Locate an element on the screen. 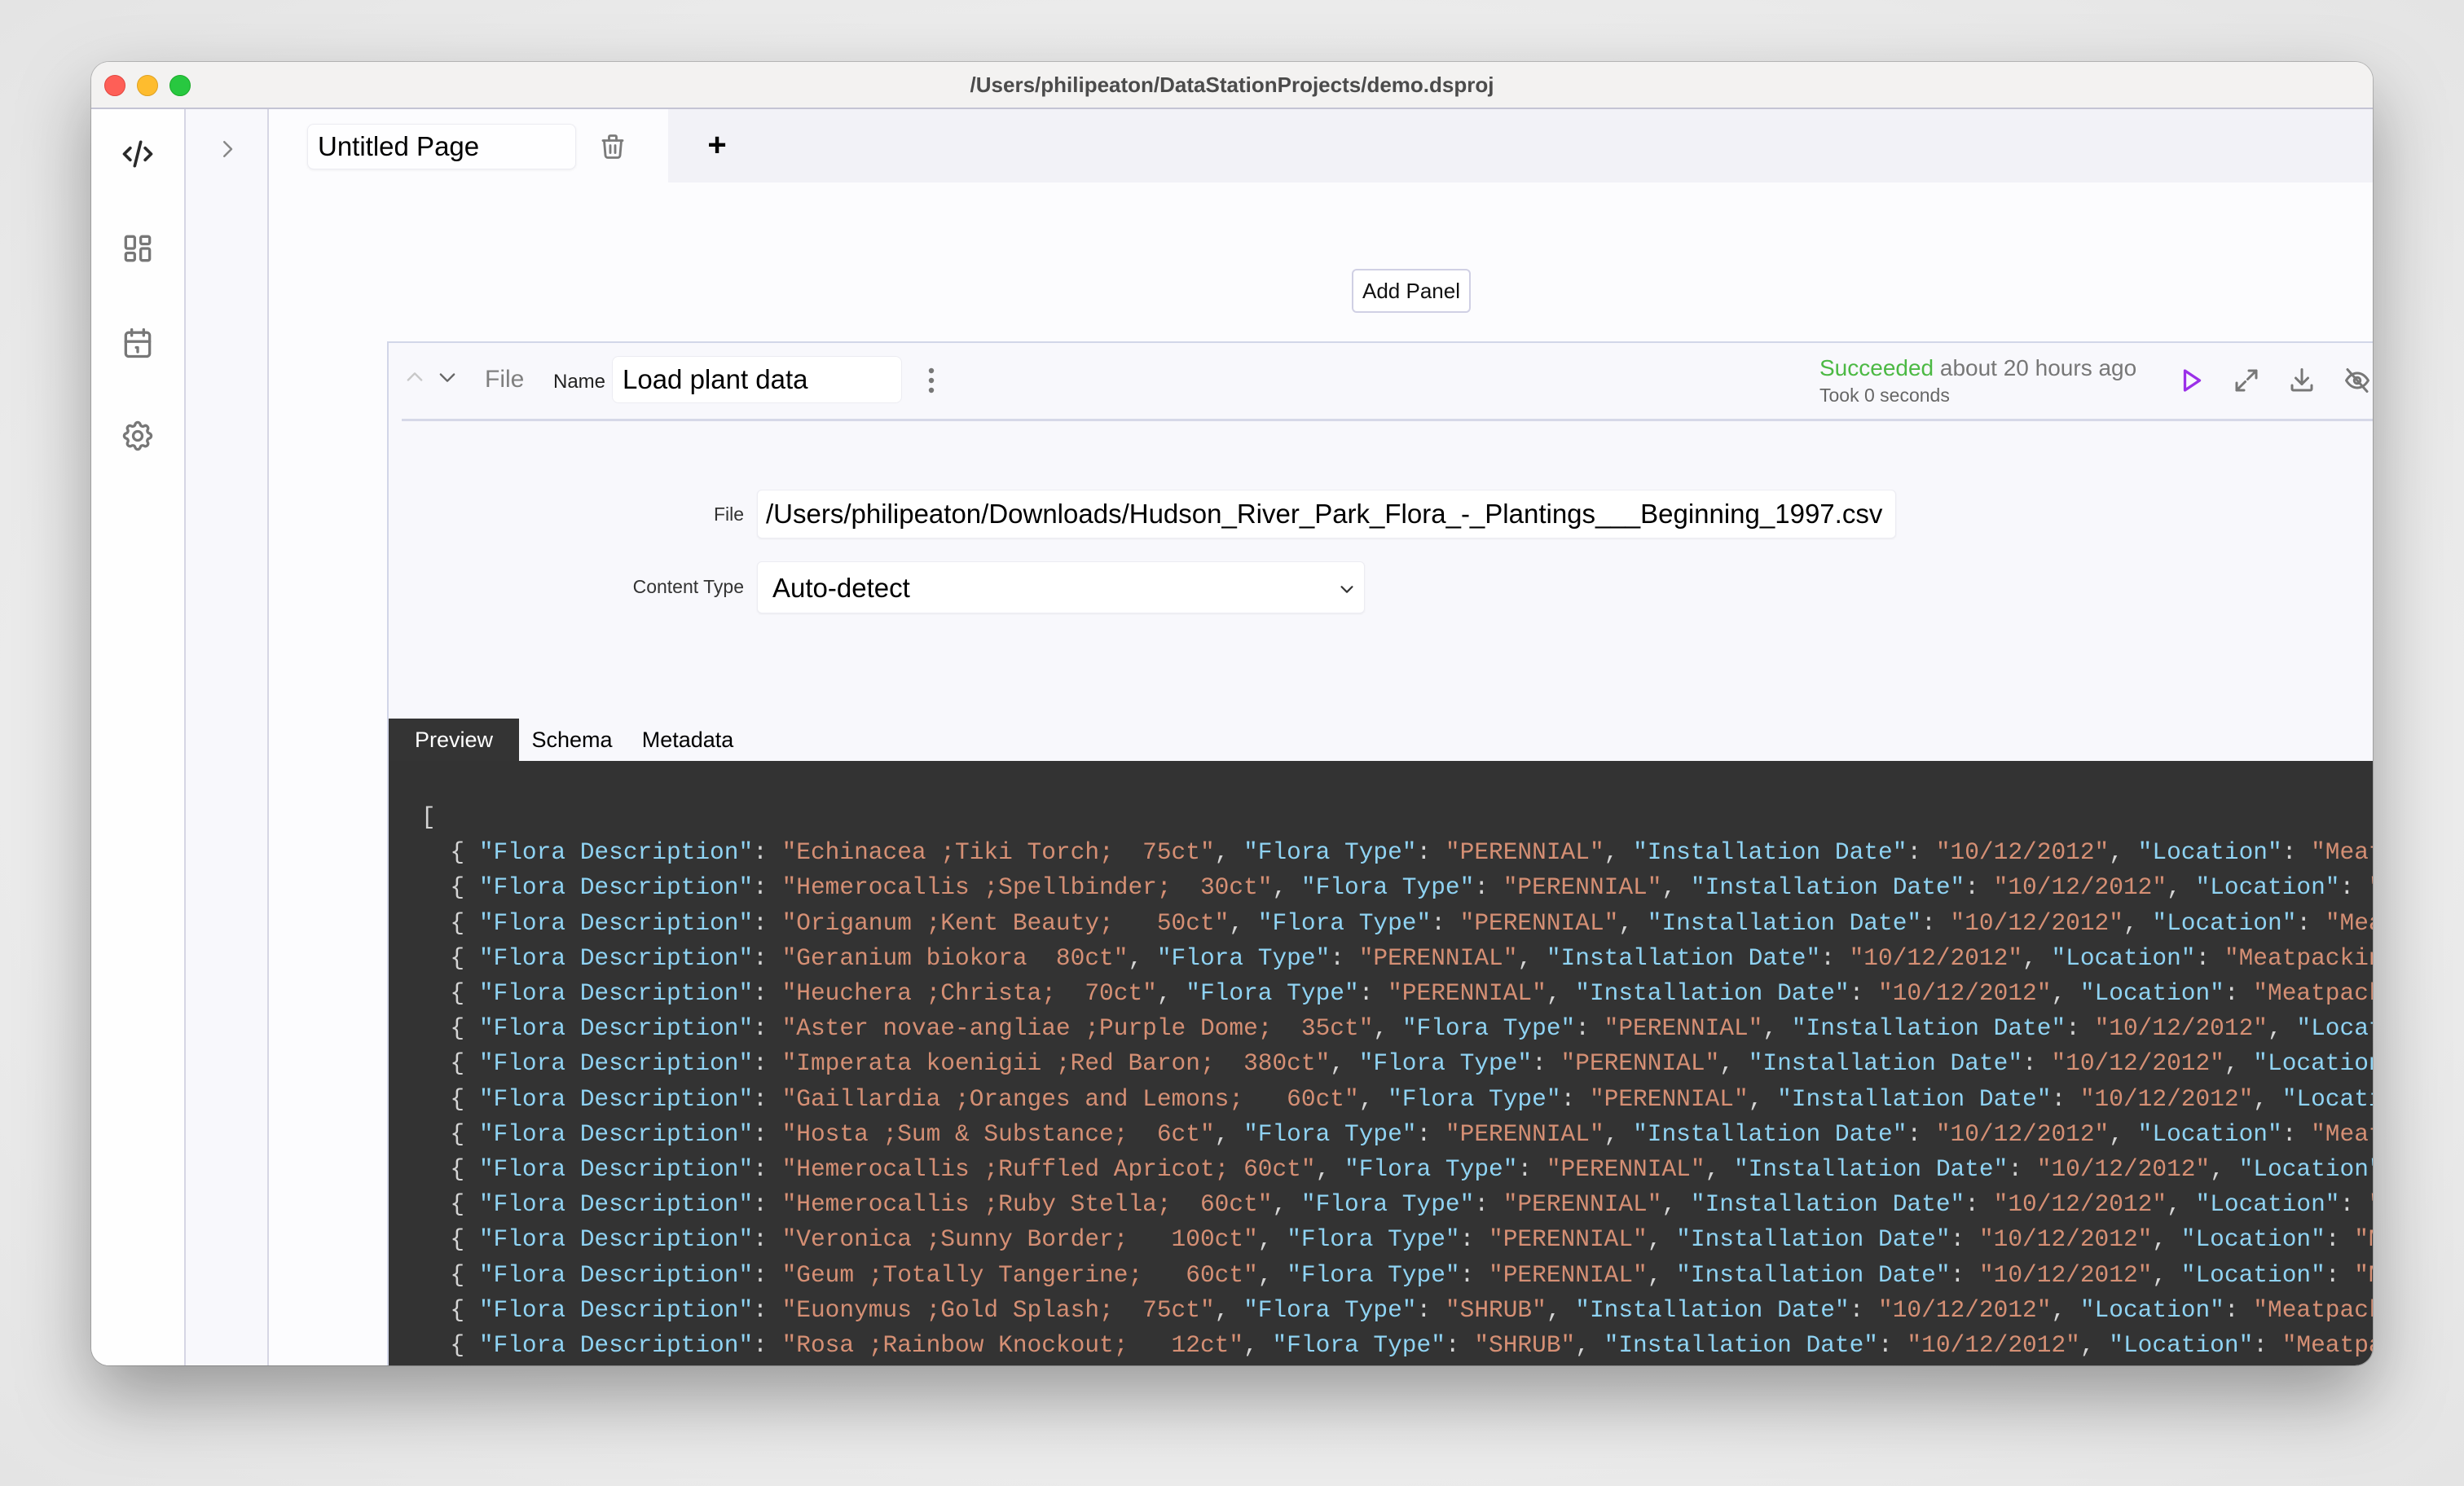  json-value: "Euonymus ;Gold Splash; 75ct" is located at coordinates (998, 1309).